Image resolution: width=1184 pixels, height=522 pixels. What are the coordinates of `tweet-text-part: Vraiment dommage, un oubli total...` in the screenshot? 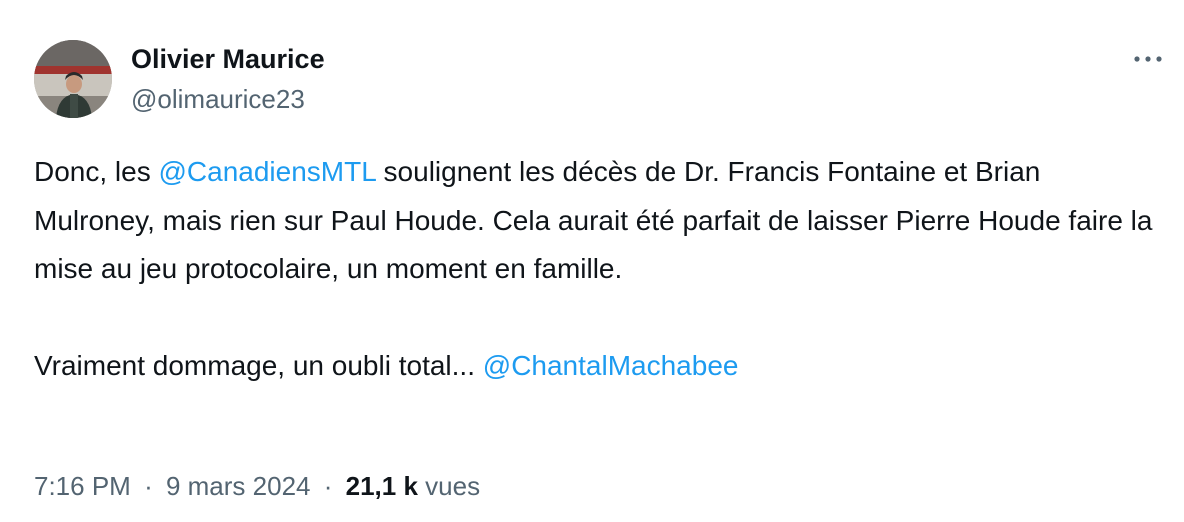 It's located at (258, 365).